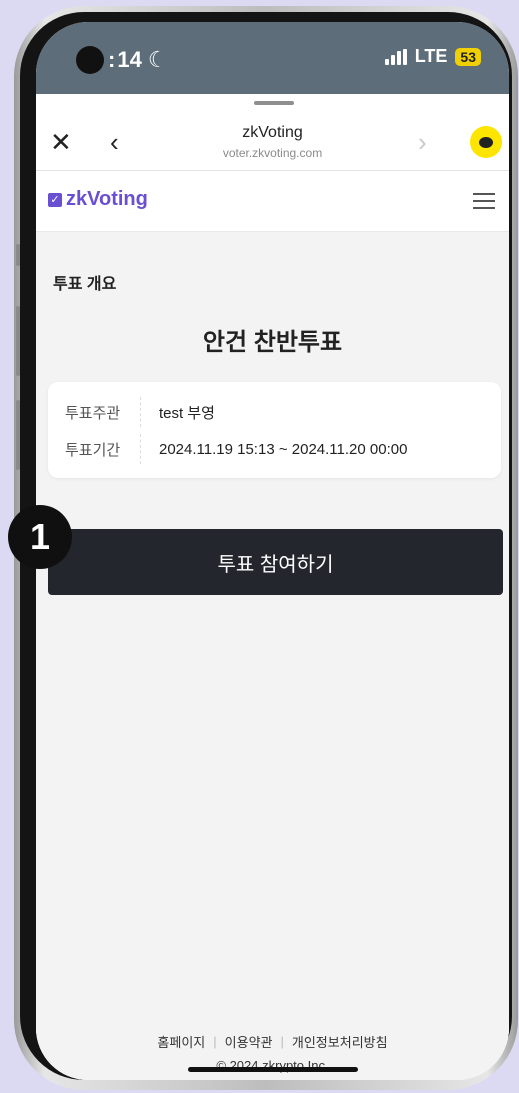 This screenshot has height=1093, width=519. What do you see at coordinates (40, 537) in the screenshot?
I see `step-number-badge: 1` at bounding box center [40, 537].